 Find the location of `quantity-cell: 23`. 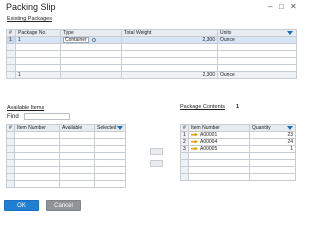

quantity-cell: 23 is located at coordinates (272, 135).